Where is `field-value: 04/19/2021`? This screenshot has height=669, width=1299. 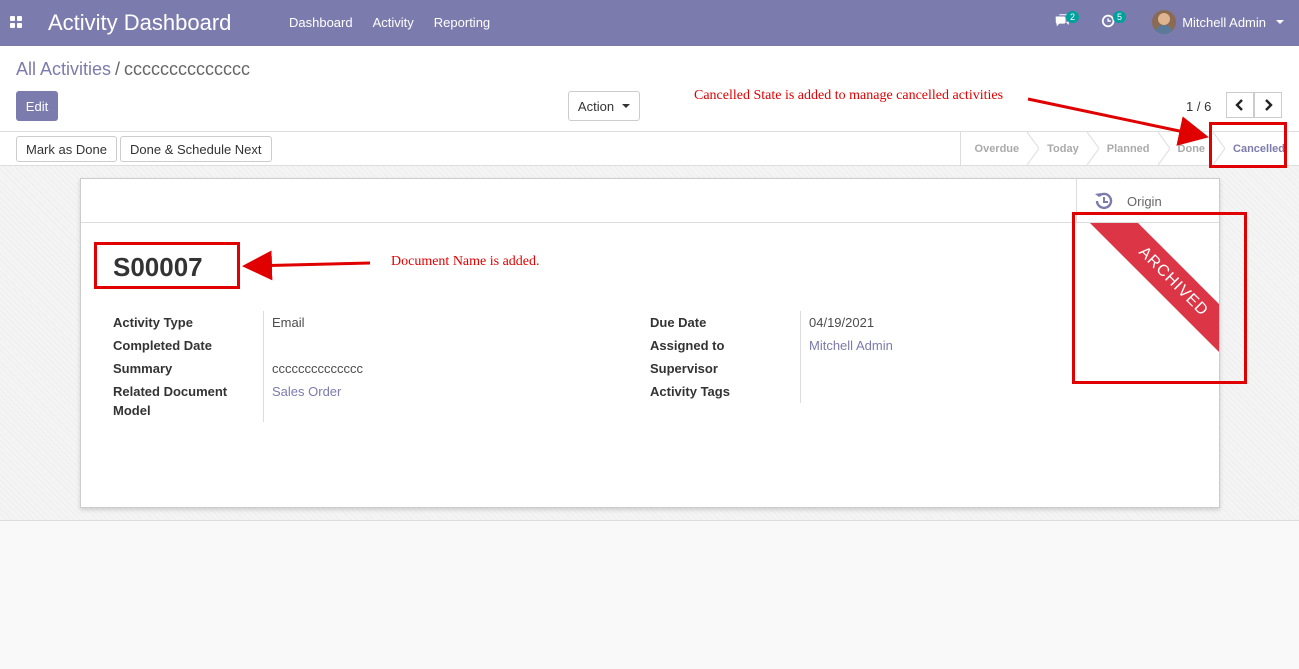
field-value: 04/19/2021 is located at coordinates (837, 322).